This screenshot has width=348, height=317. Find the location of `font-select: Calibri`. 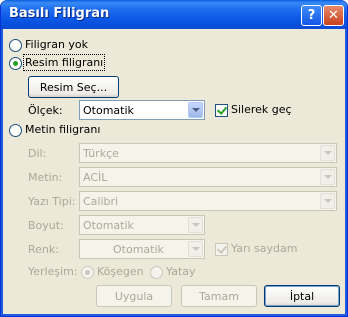

font-select: Calibri is located at coordinates (208, 201).